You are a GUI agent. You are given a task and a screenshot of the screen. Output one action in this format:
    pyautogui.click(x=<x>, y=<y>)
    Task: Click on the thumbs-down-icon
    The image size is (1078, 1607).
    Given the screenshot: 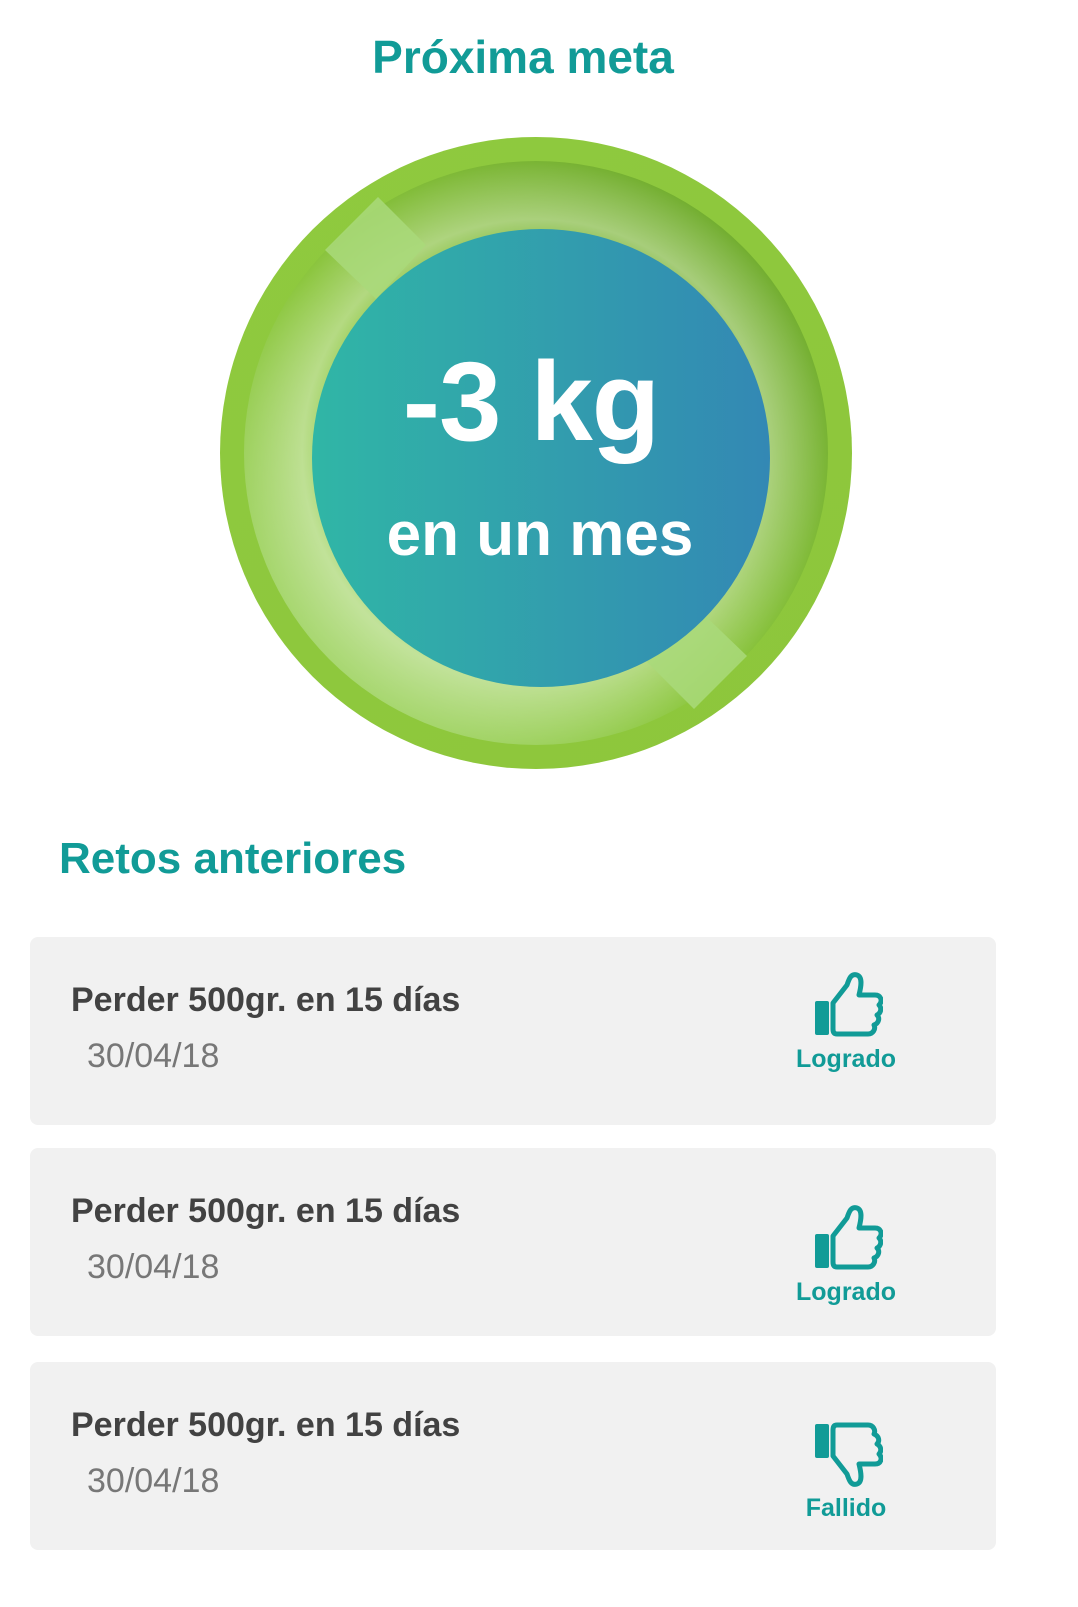 What is the action you would take?
    pyautogui.click(x=849, y=1454)
    